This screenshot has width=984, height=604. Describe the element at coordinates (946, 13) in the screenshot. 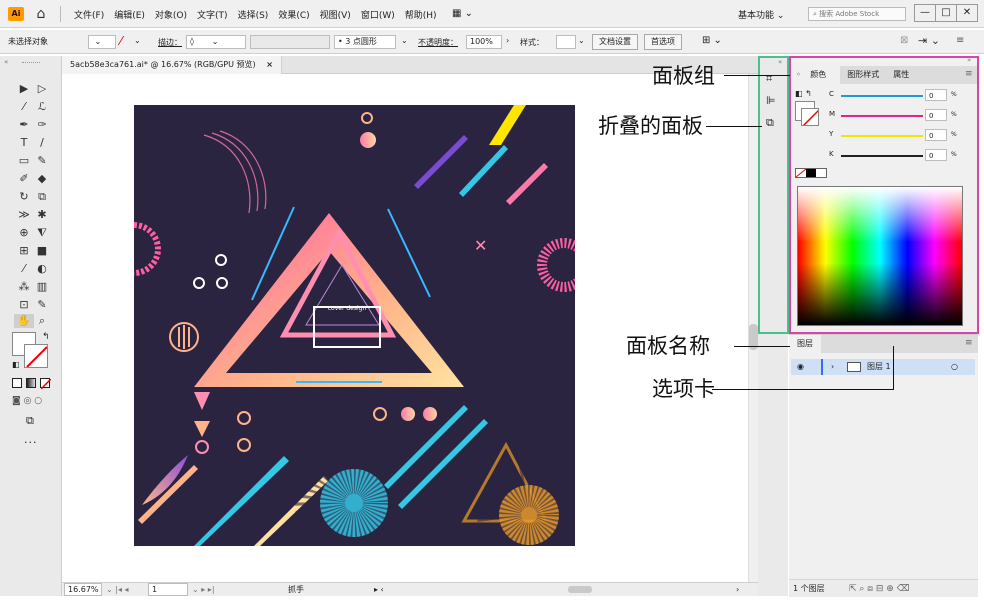

I see `maximize-button: □` at that location.